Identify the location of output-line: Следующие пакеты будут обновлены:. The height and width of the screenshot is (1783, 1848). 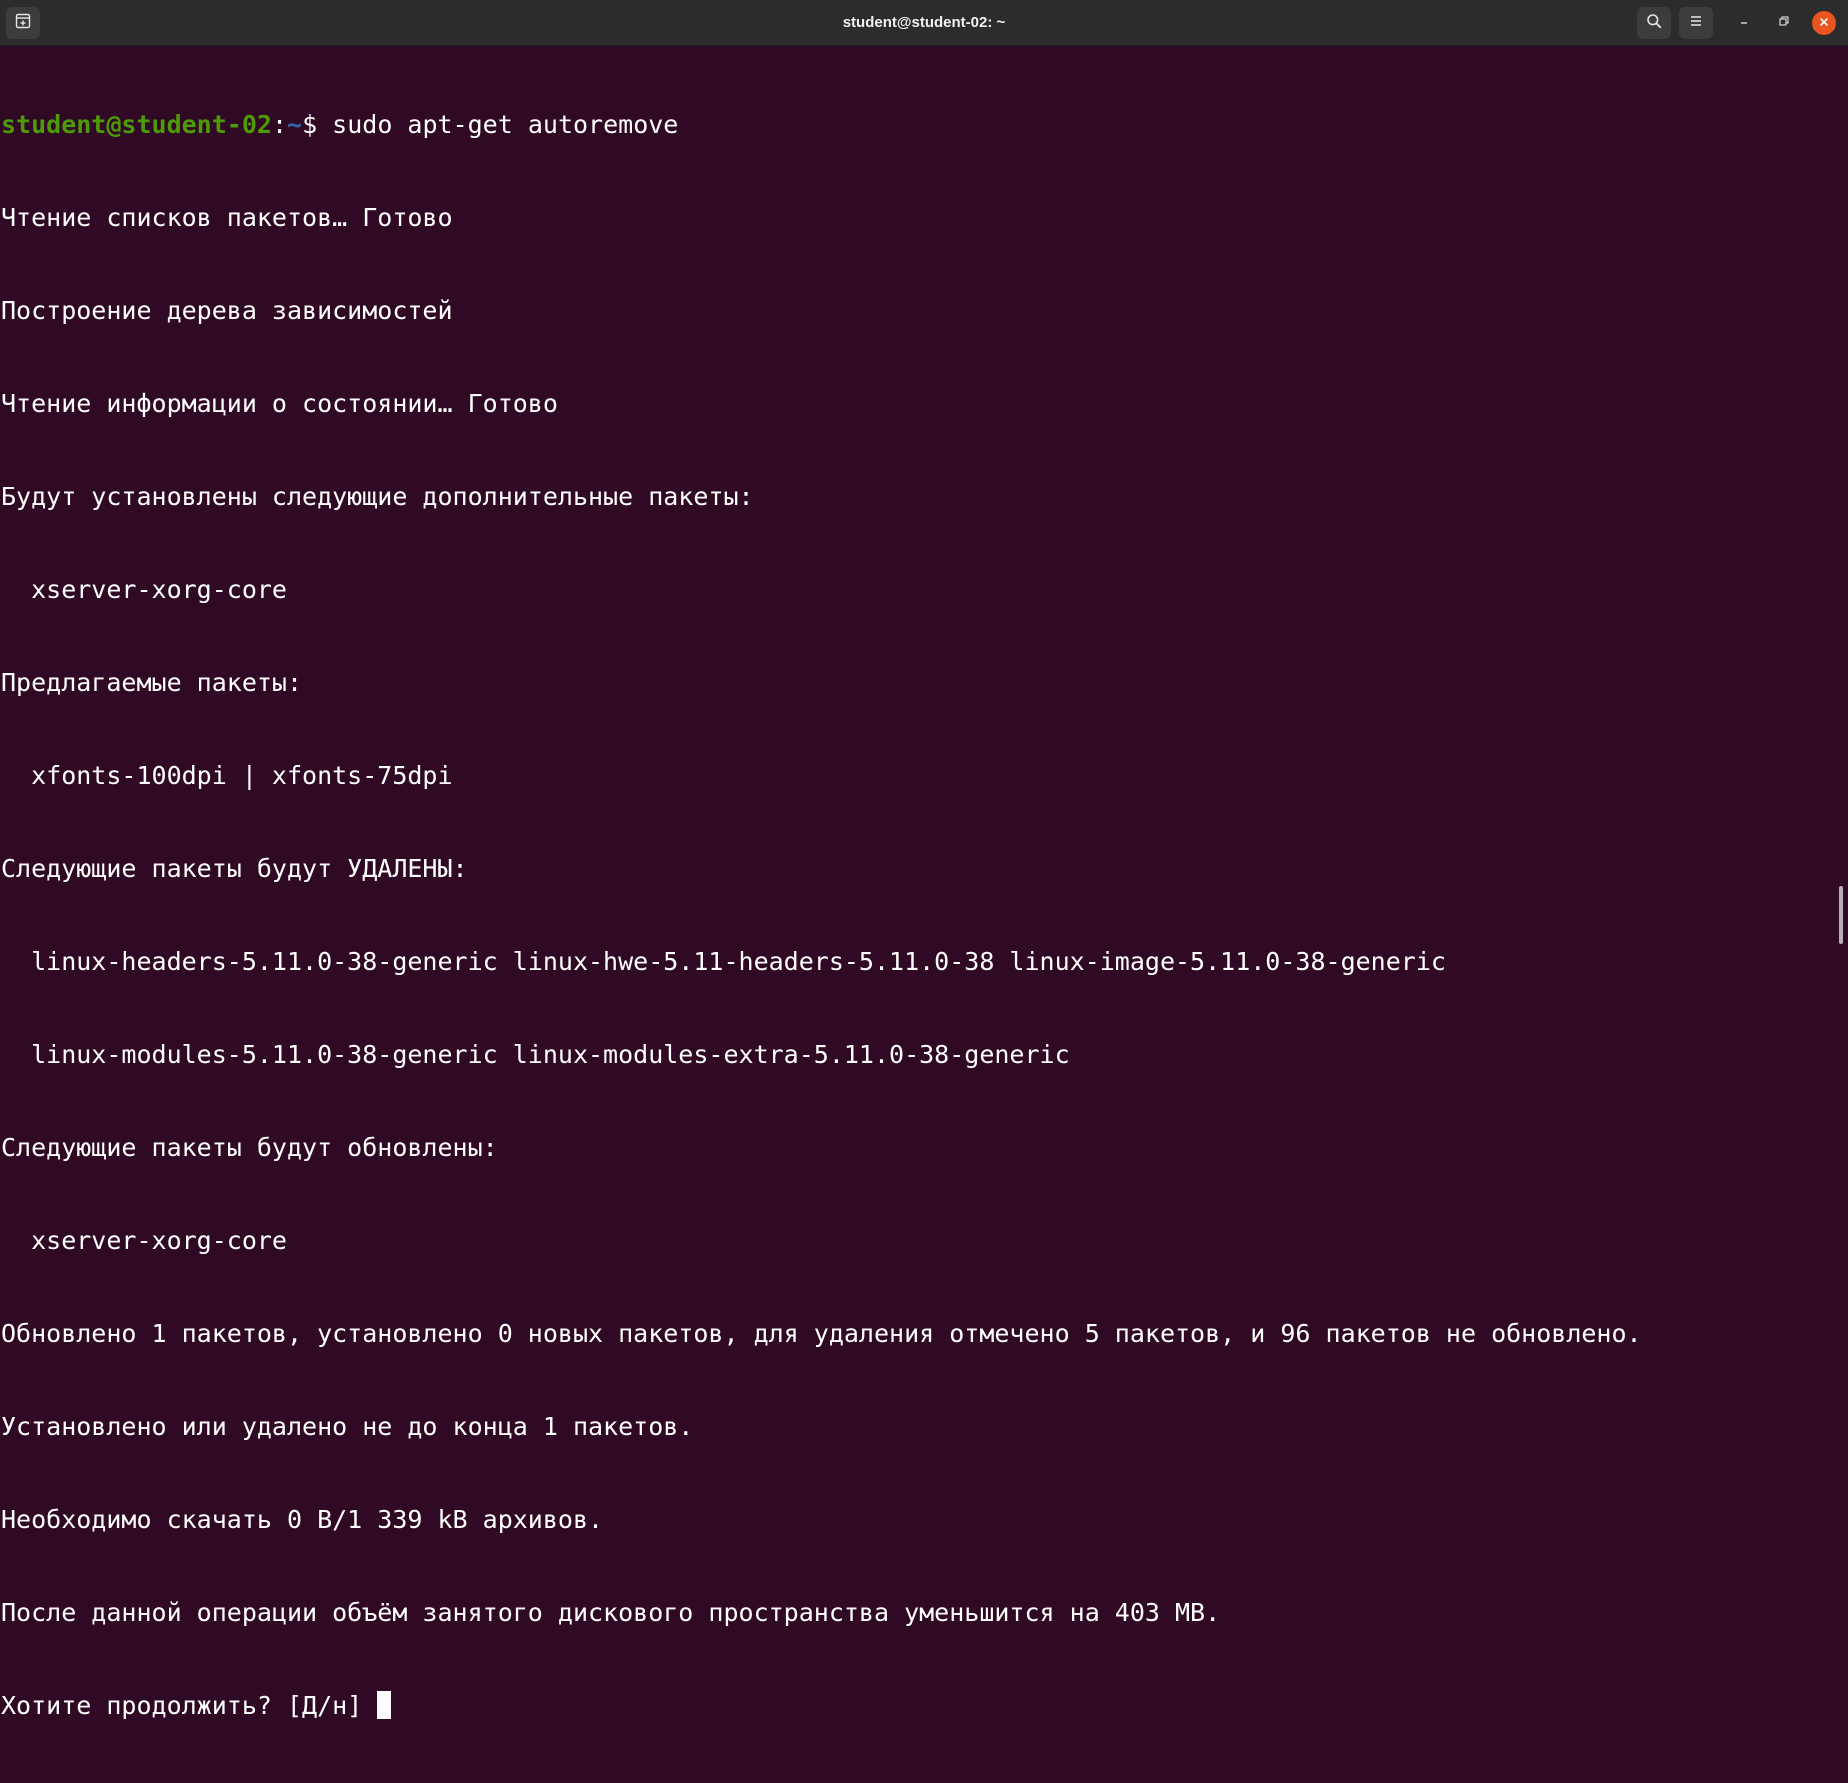
(249, 1147).